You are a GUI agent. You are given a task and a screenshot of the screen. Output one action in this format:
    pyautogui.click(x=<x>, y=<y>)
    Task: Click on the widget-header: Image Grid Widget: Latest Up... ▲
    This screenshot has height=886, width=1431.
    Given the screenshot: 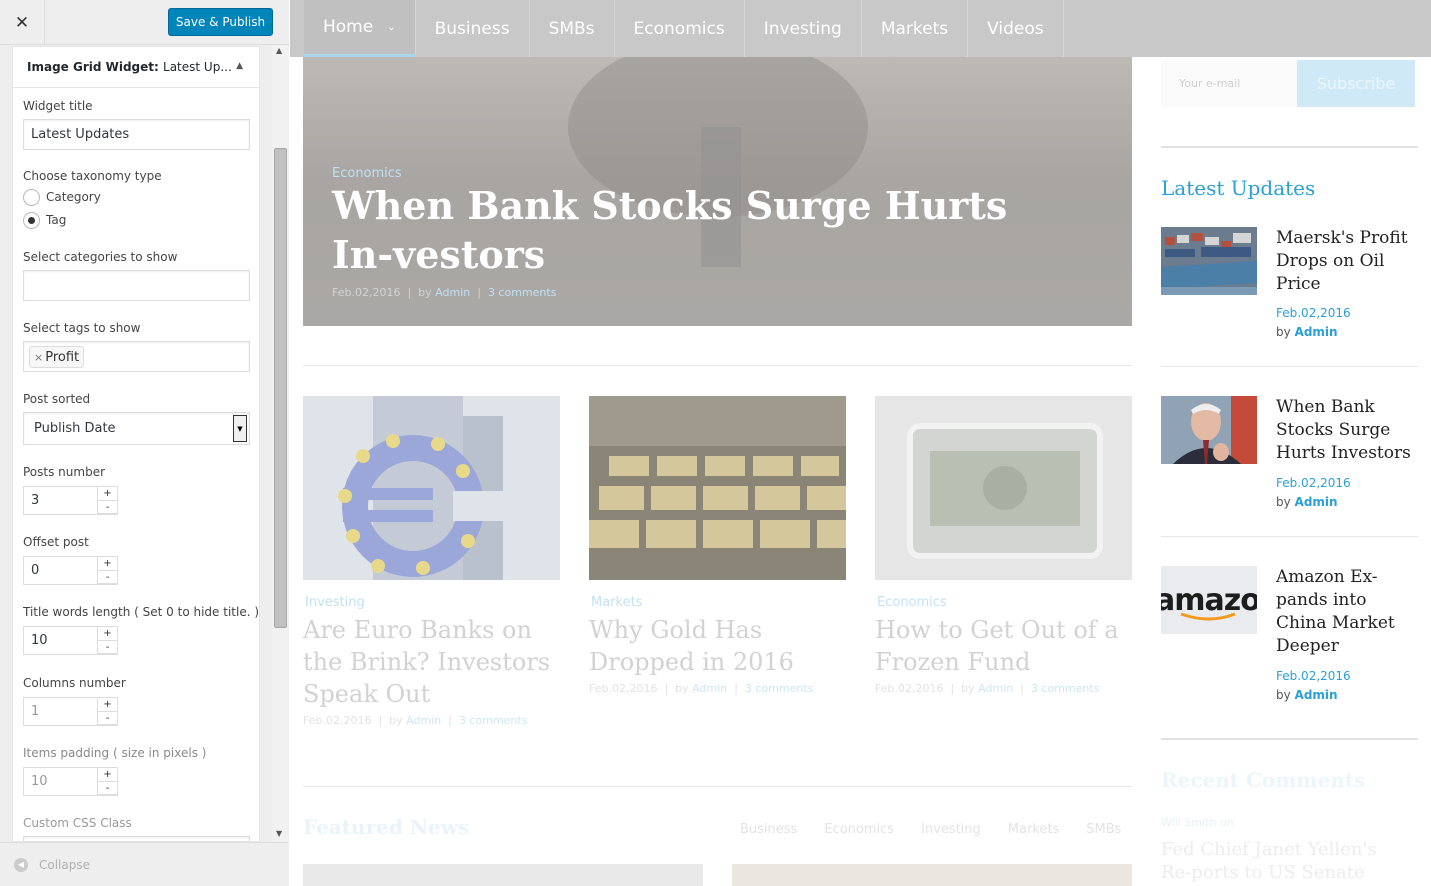 What is the action you would take?
    pyautogui.click(x=136, y=67)
    